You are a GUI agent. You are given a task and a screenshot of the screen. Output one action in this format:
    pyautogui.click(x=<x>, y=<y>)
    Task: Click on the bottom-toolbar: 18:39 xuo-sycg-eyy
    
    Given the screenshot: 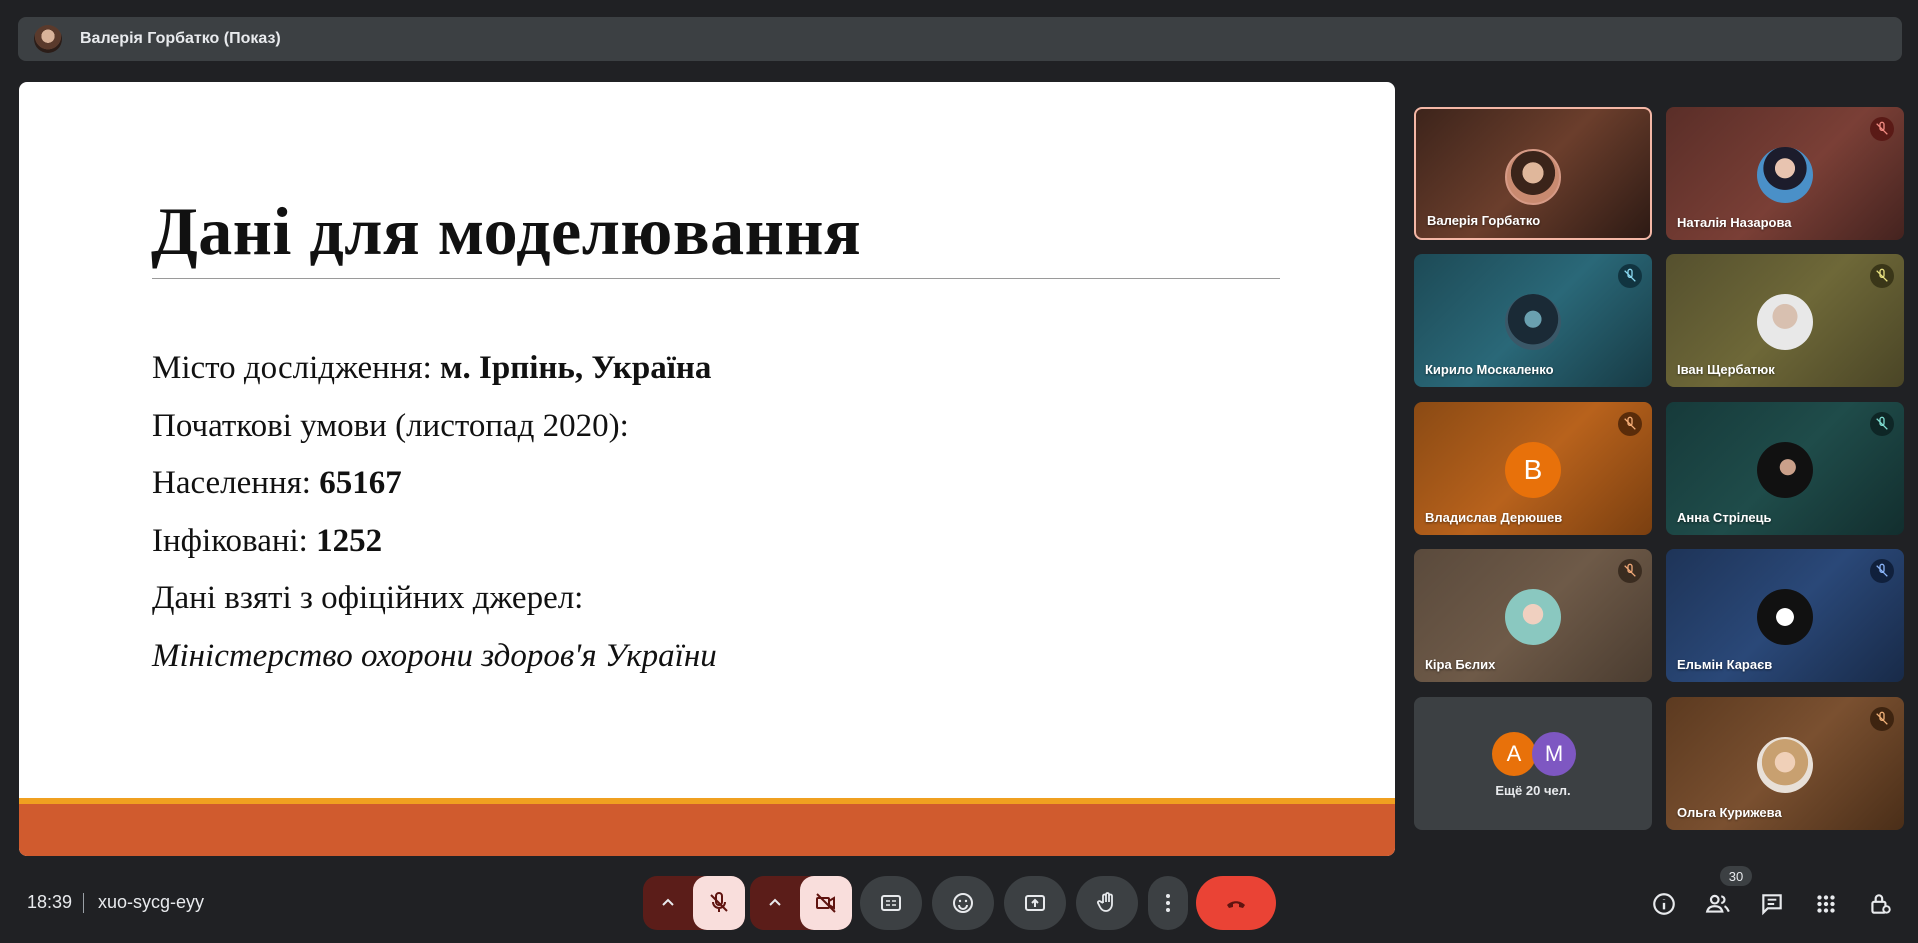 What is the action you would take?
    pyautogui.click(x=959, y=906)
    